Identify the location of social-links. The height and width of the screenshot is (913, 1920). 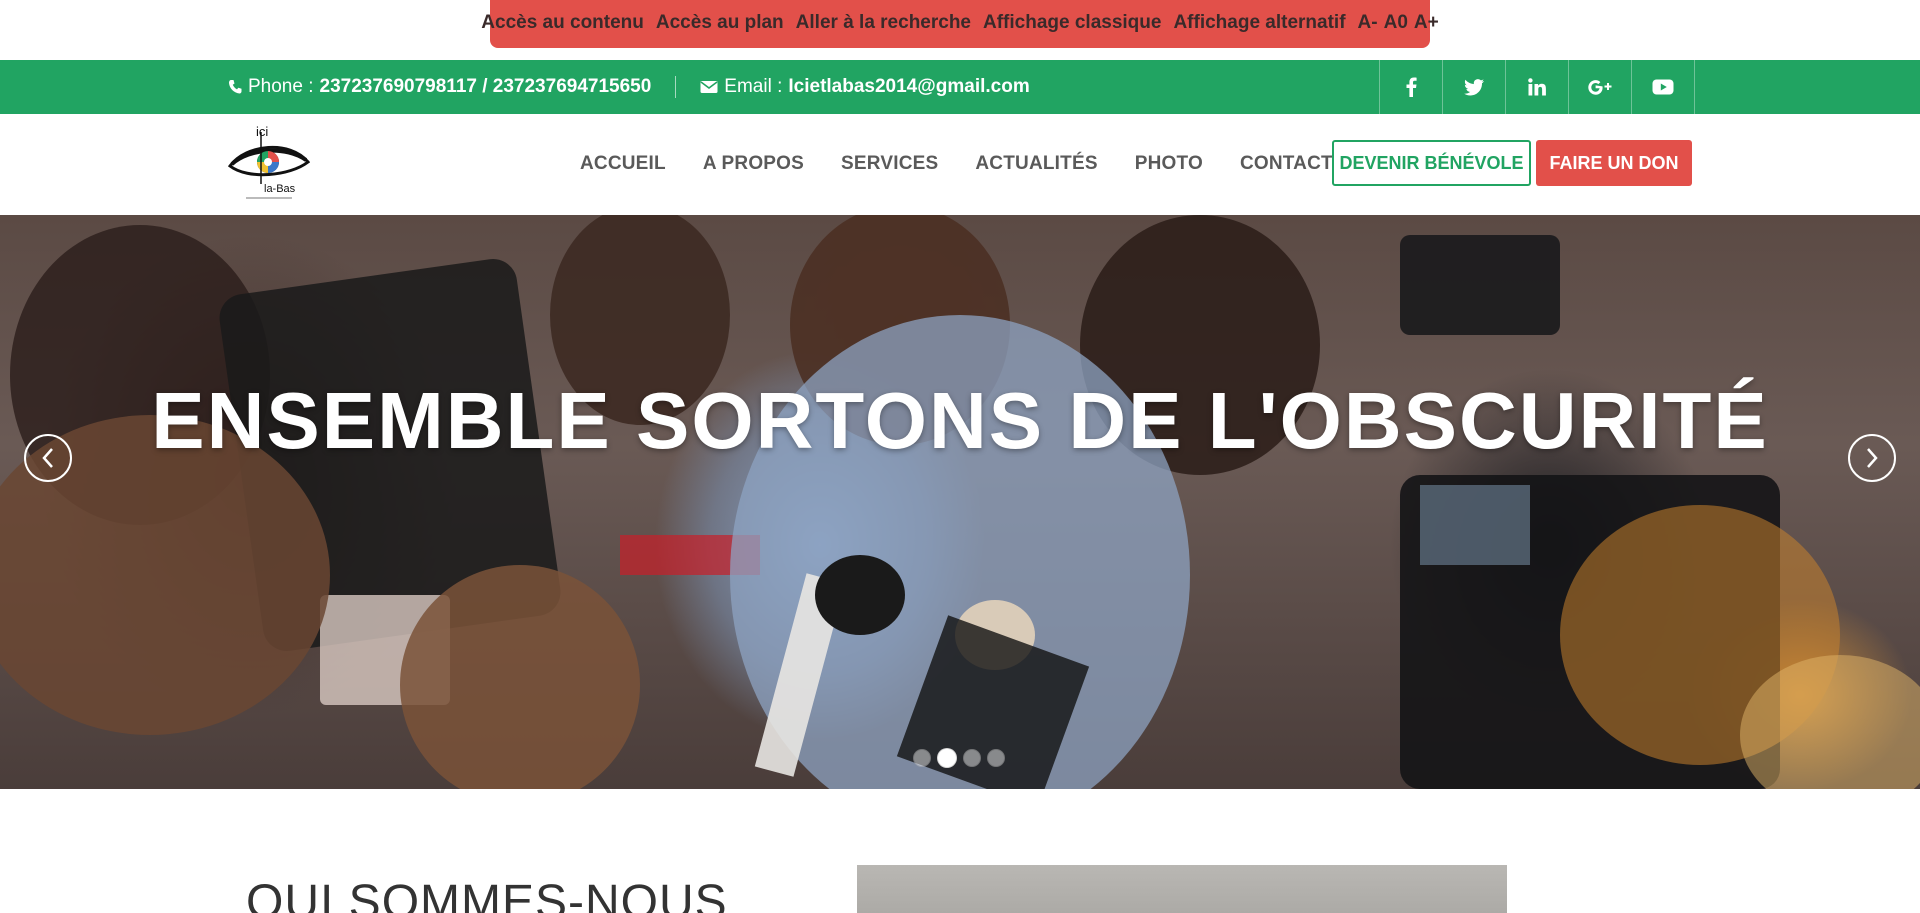
(1537, 87).